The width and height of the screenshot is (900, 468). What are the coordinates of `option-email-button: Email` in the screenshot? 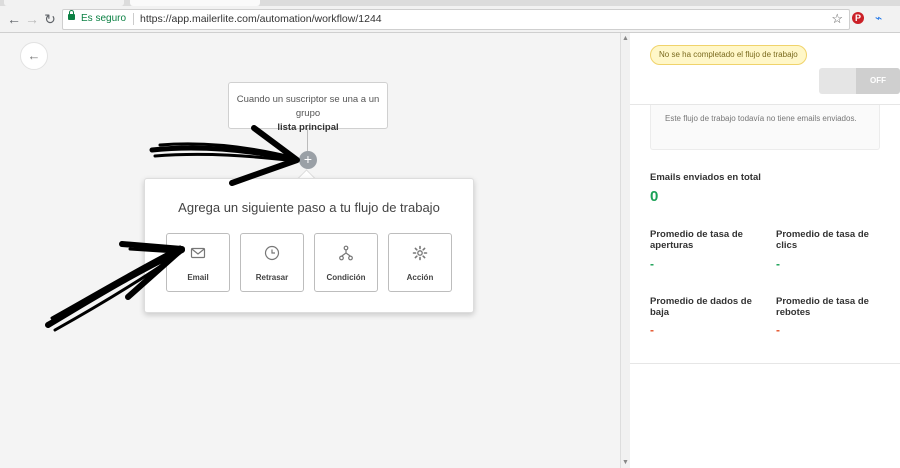 It's located at (198, 262).